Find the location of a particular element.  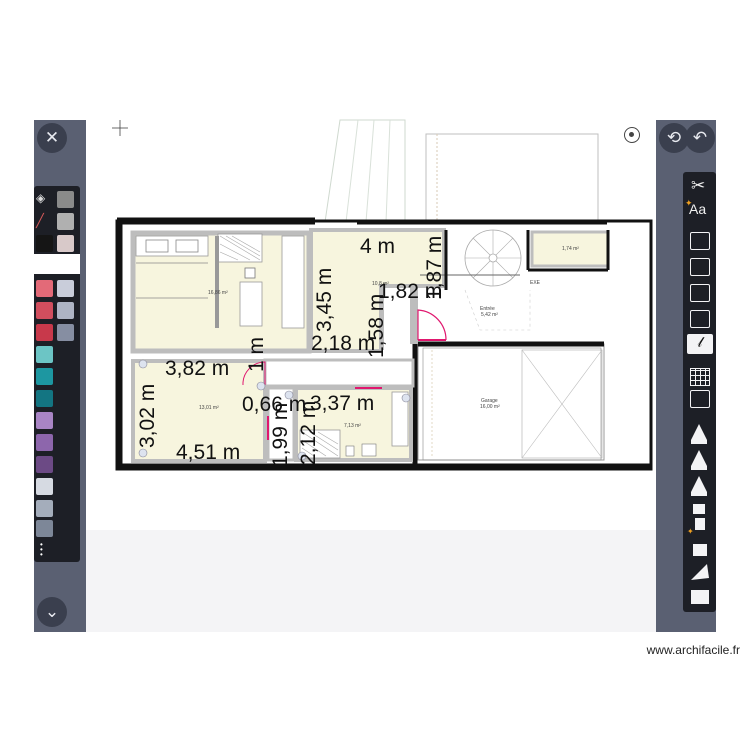

white-band is located at coordinates (57, 264).